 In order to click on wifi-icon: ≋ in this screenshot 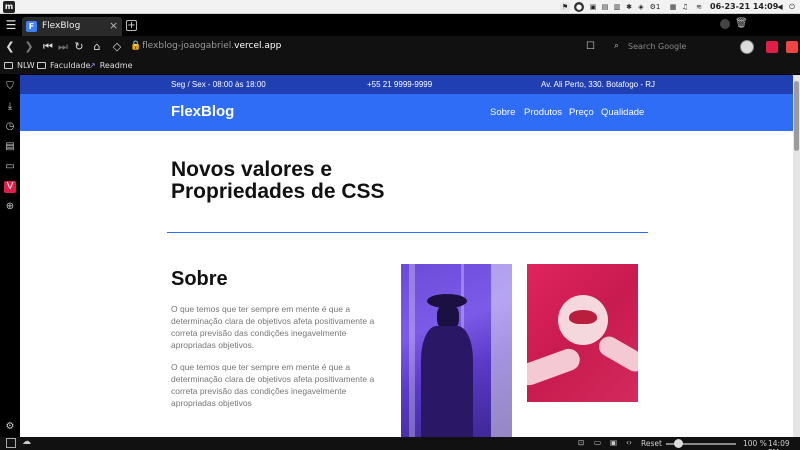, I will do `click(699, 7)`.